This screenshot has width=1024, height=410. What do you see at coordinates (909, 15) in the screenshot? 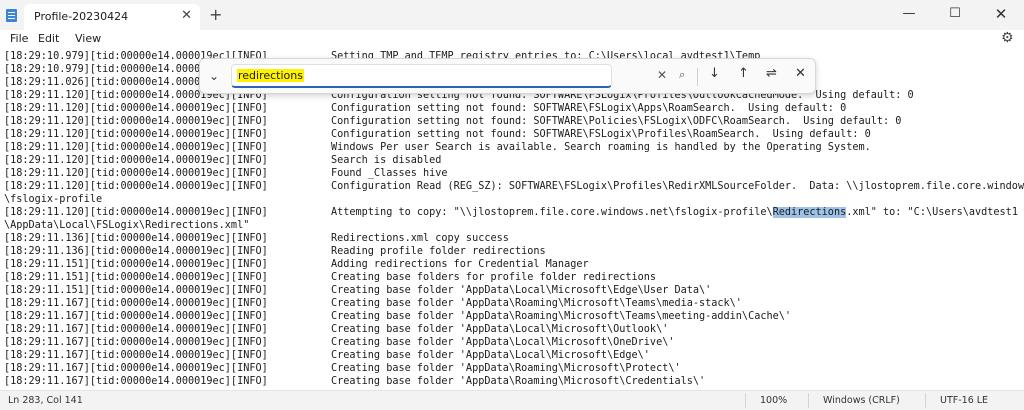
I see `minimize-button: —` at bounding box center [909, 15].